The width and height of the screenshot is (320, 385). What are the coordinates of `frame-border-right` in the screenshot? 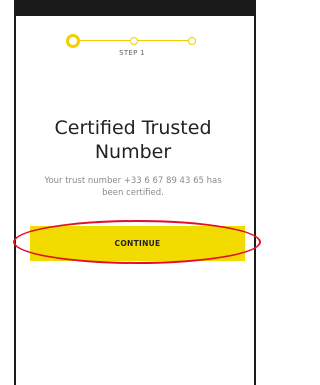 It's located at (255, 200).